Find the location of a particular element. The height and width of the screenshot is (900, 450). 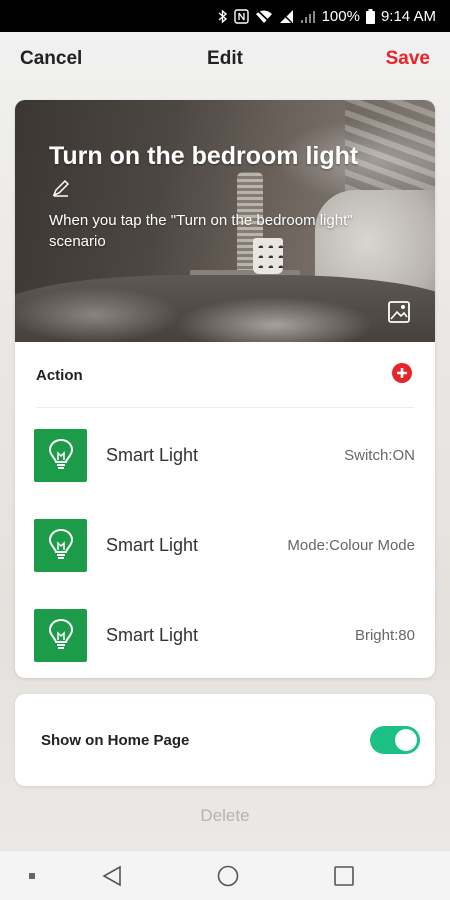

wifi-off-icon is located at coordinates (264, 16).